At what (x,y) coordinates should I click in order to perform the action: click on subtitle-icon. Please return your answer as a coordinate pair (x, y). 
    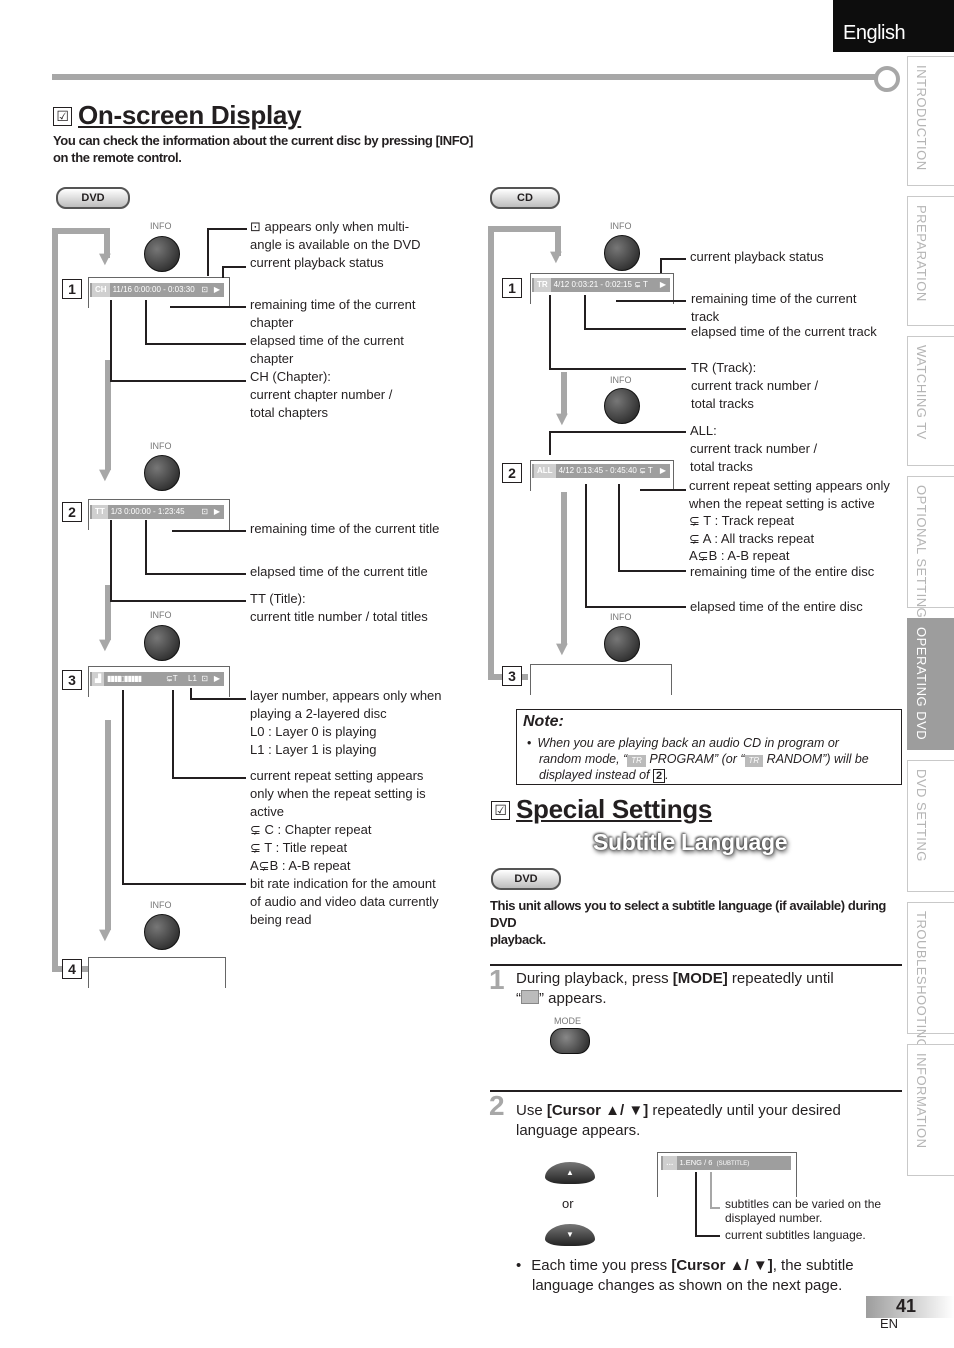
    Looking at the image, I should click on (530, 997).